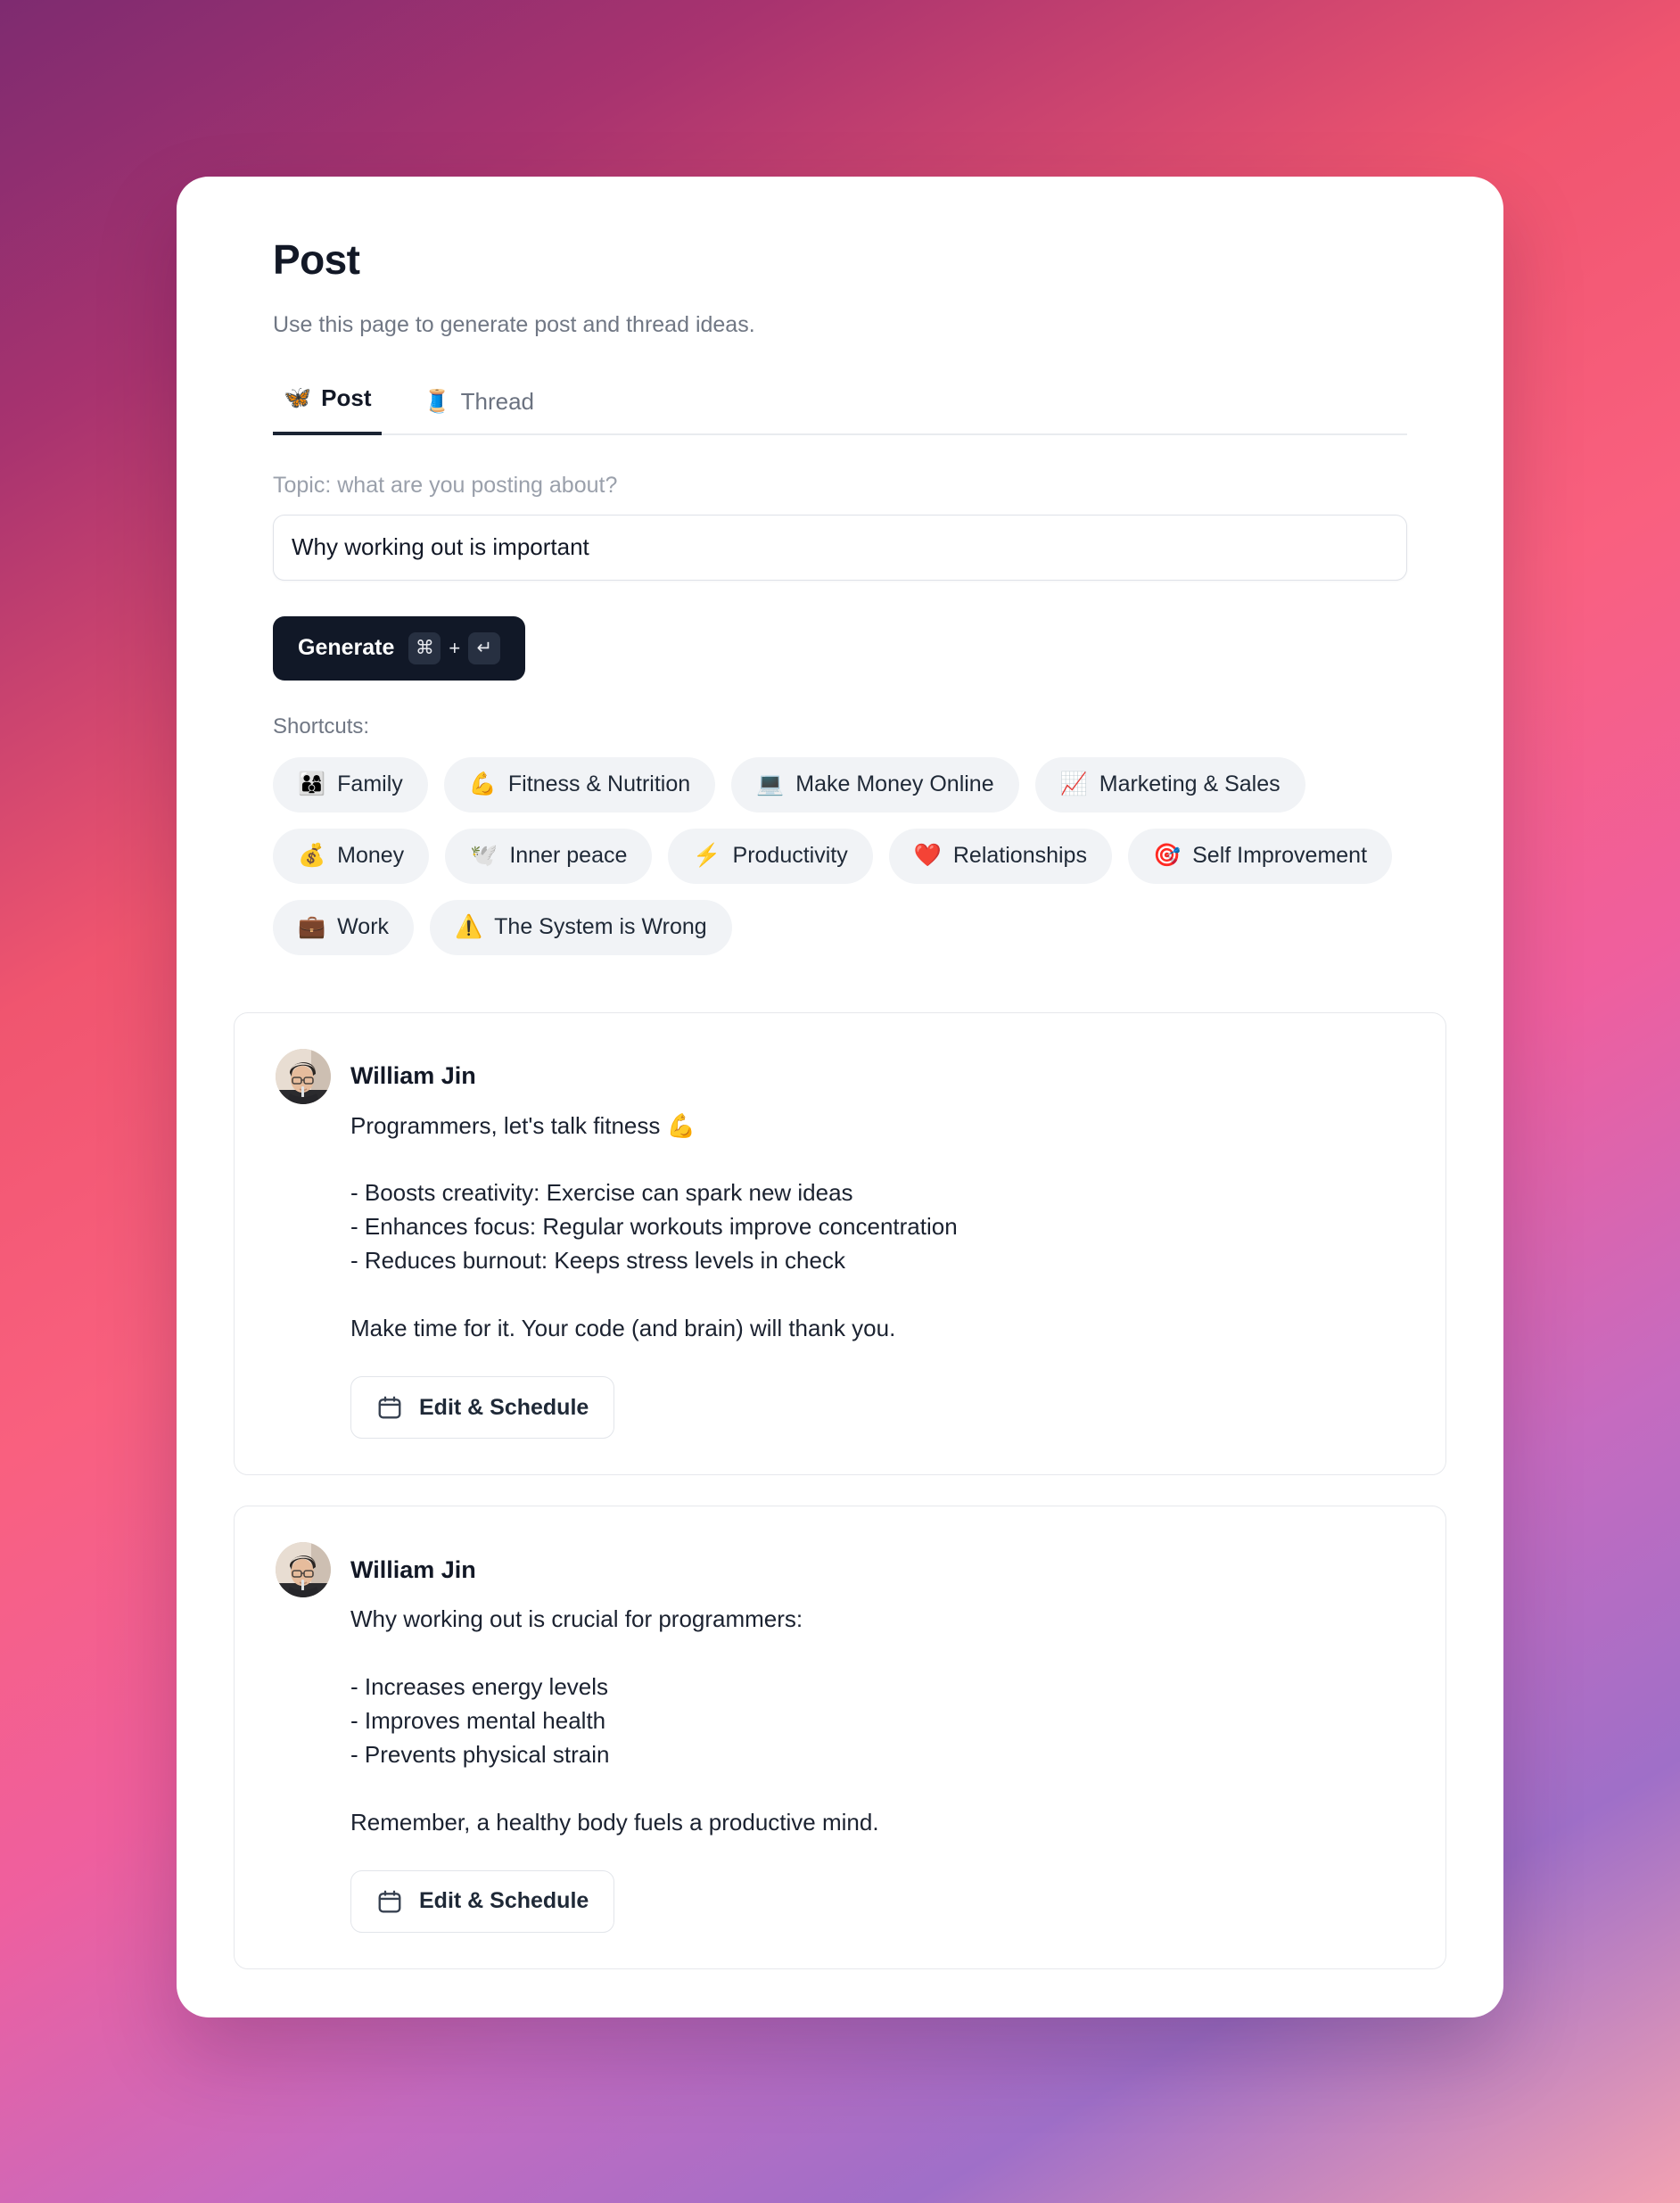 The height and width of the screenshot is (2203, 1680). I want to click on shortcut-chip: 🕊️ Inner peace, so click(549, 856).